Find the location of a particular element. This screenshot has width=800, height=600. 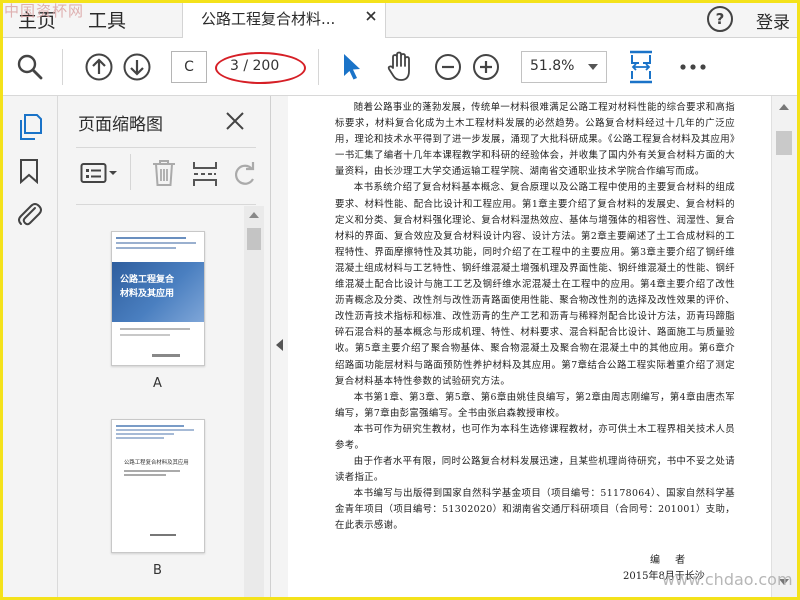

cover-title-line1: 公路工程复合 is located at coordinates (147, 280).